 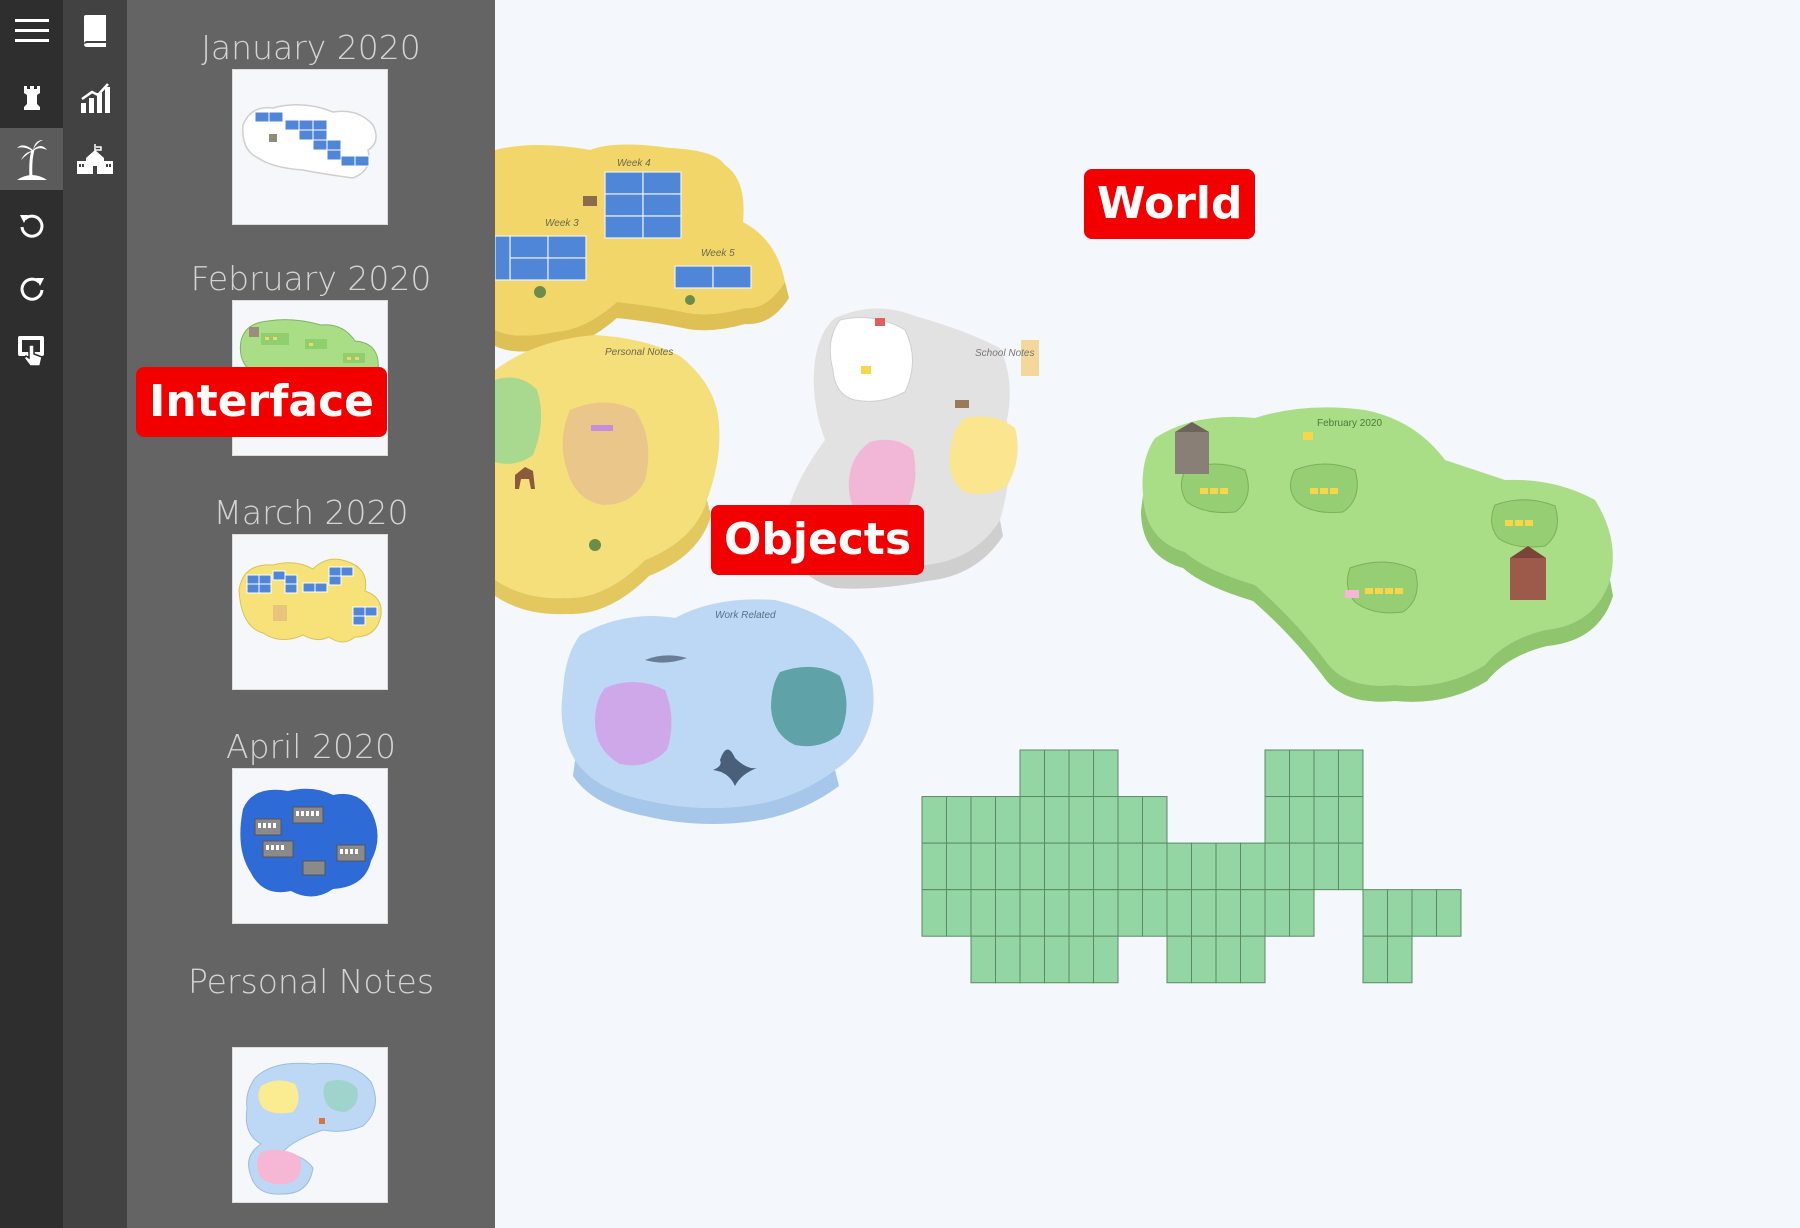 I want to click on island-label: Week 3, so click(x=562, y=223).